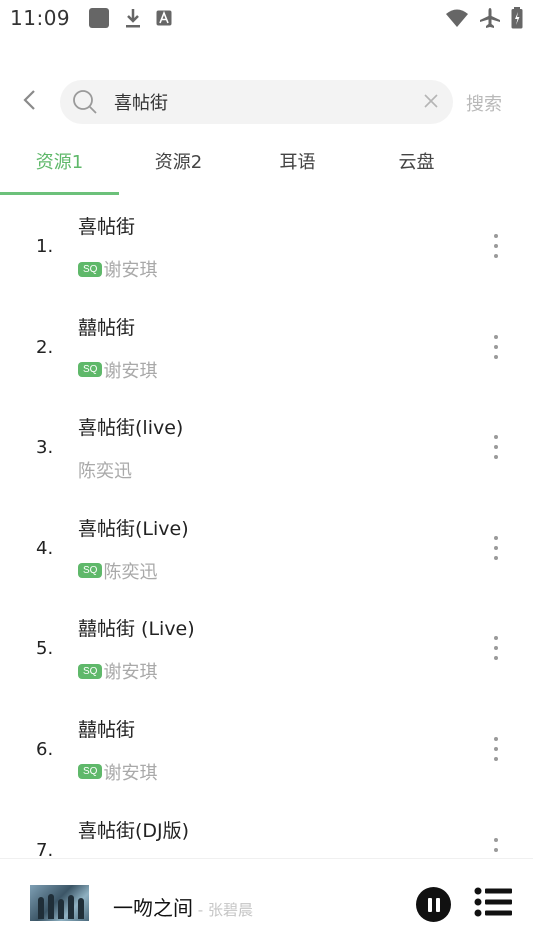  I want to click on playlist-button, so click(493, 902).